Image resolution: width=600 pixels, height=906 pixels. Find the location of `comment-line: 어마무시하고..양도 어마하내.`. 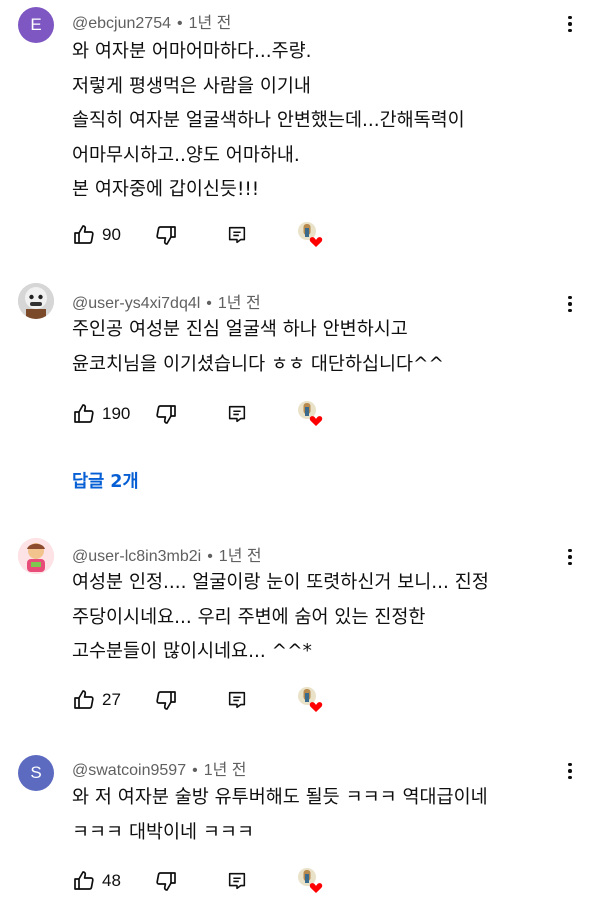

comment-line: 어마무시하고..양도 어마하내. is located at coordinates (186, 155).